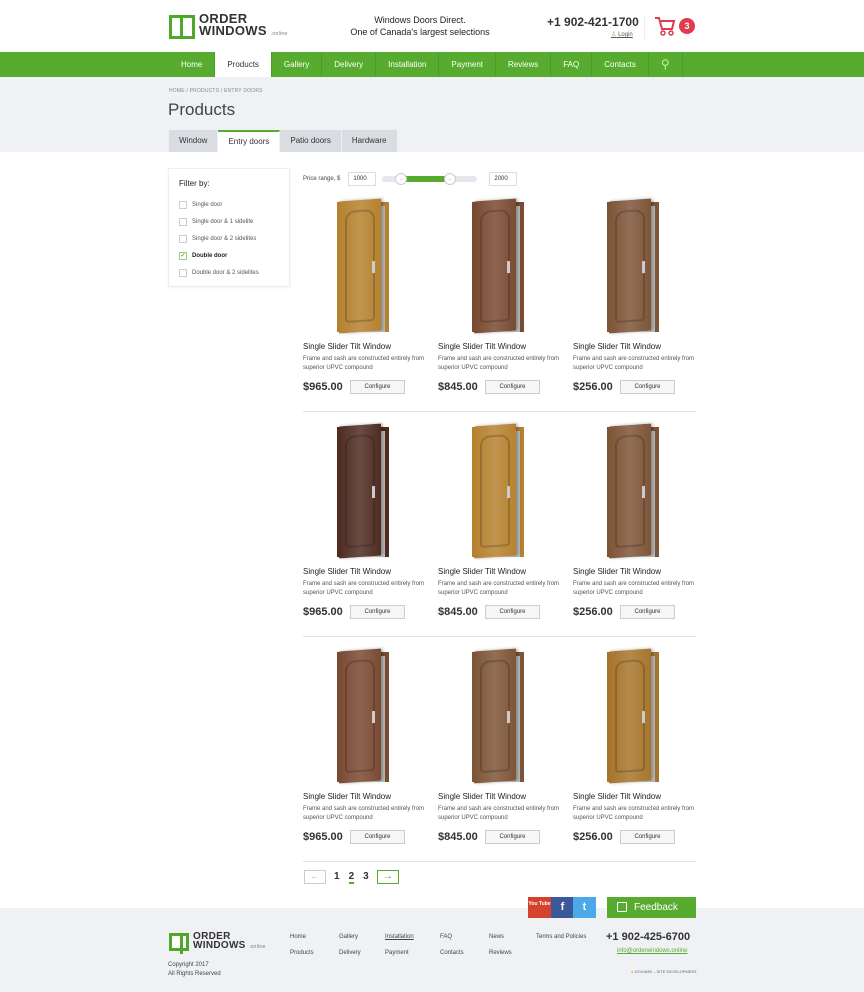 The image size is (864, 992). Describe the element at coordinates (223, 222) in the screenshot. I see `filter-option-label: Single door & 1 sidelite` at that location.